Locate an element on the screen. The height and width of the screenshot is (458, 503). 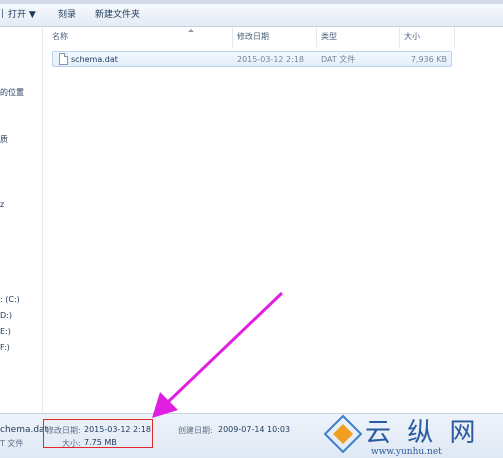
watermark-logo-icon is located at coordinates (343, 434).